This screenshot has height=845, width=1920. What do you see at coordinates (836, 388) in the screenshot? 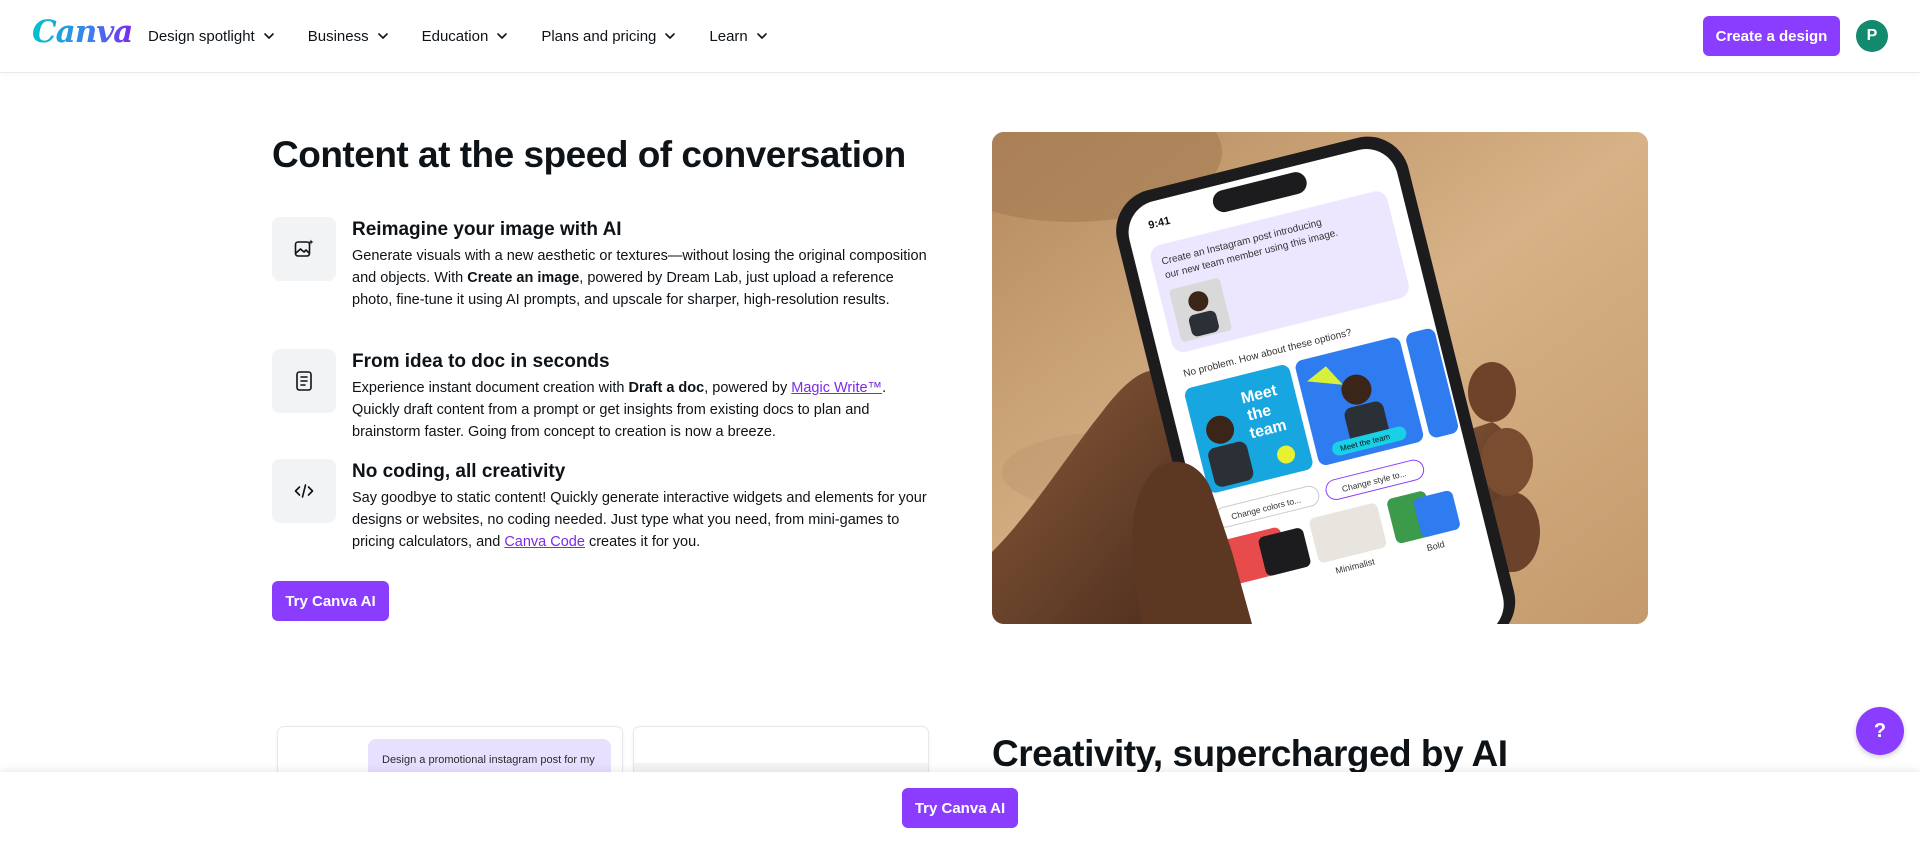
I see `magic-write-link: Magic Write™` at bounding box center [836, 388].